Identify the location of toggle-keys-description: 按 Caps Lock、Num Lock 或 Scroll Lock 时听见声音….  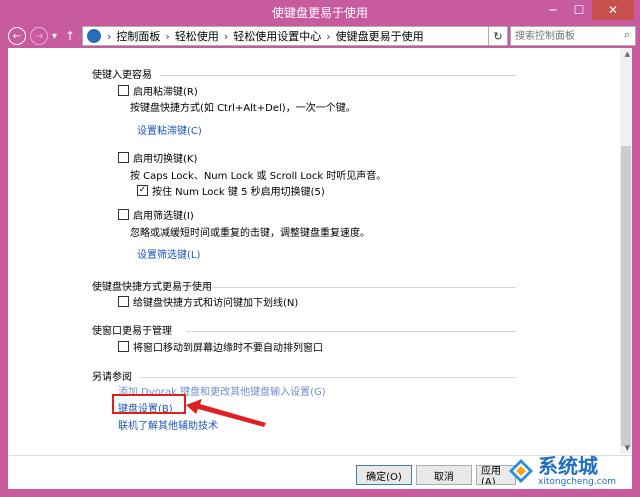
(258, 176).